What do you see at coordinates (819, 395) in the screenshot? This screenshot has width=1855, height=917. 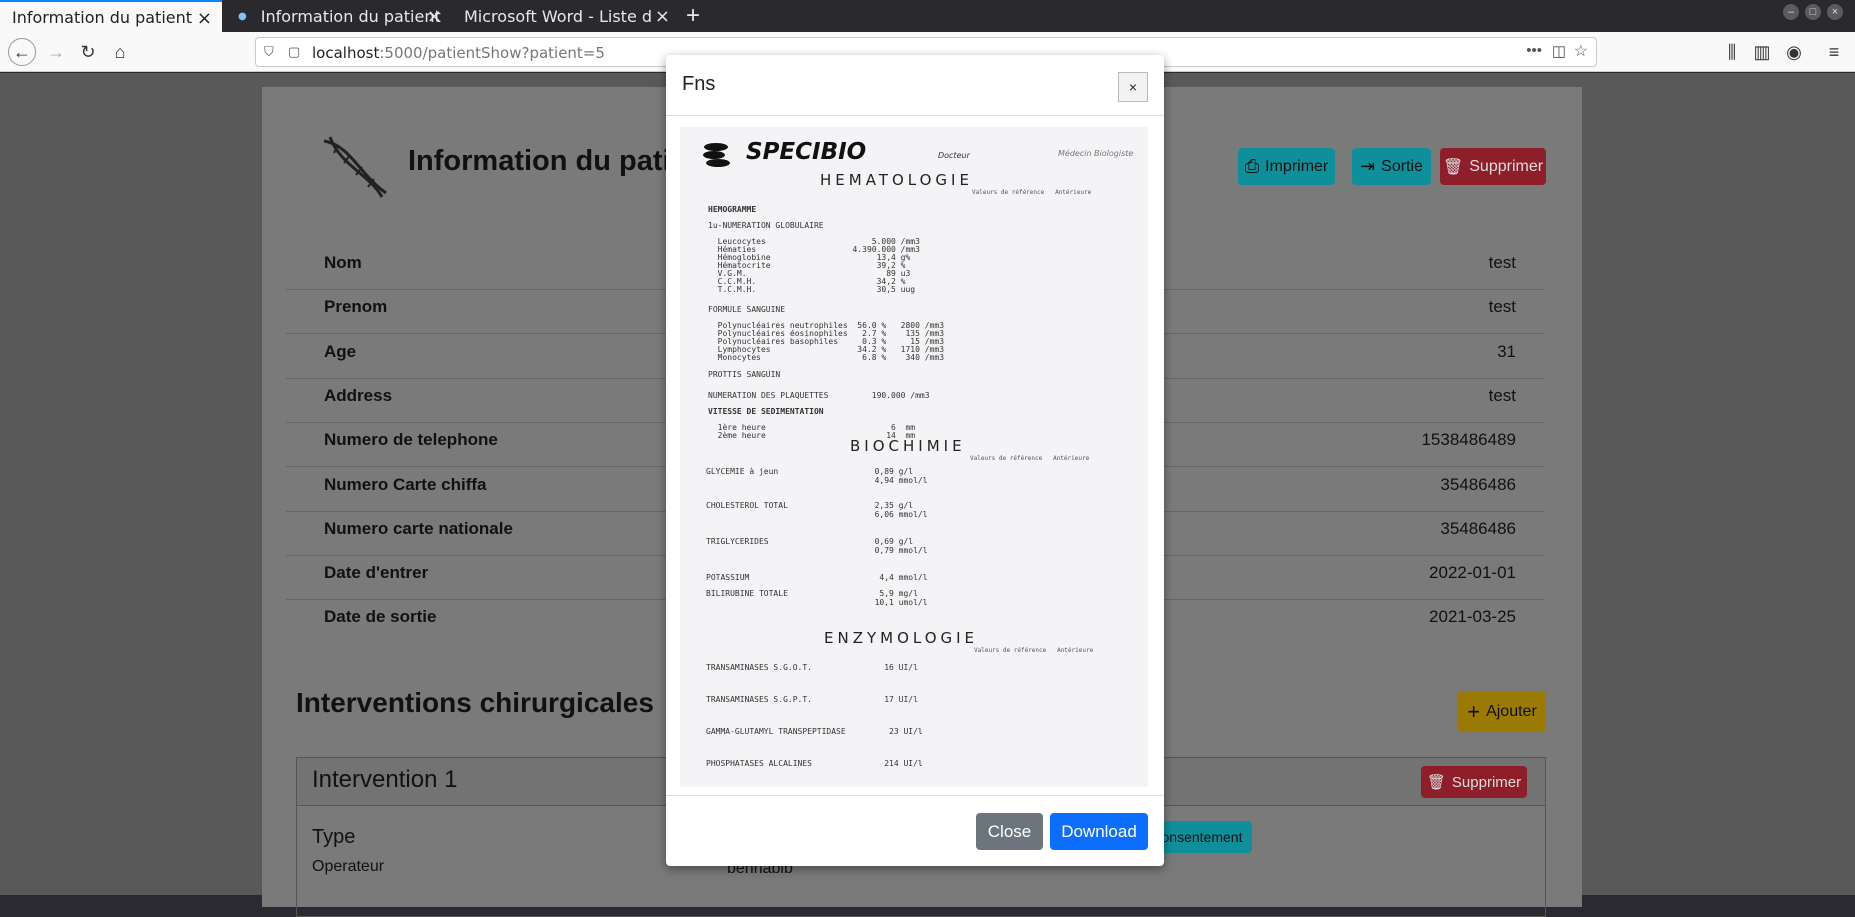 I see `doc-line: NUMERATION DES PLAQUETTES 190.000 /mm3` at bounding box center [819, 395].